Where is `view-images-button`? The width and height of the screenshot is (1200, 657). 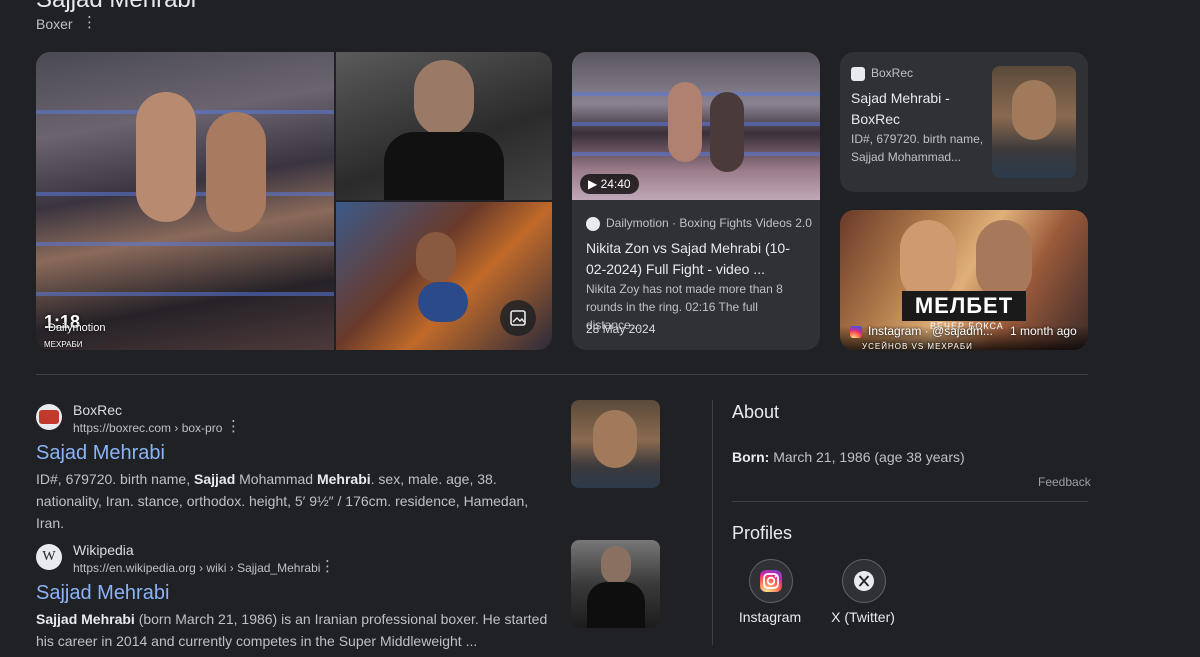 view-images-button is located at coordinates (518, 318).